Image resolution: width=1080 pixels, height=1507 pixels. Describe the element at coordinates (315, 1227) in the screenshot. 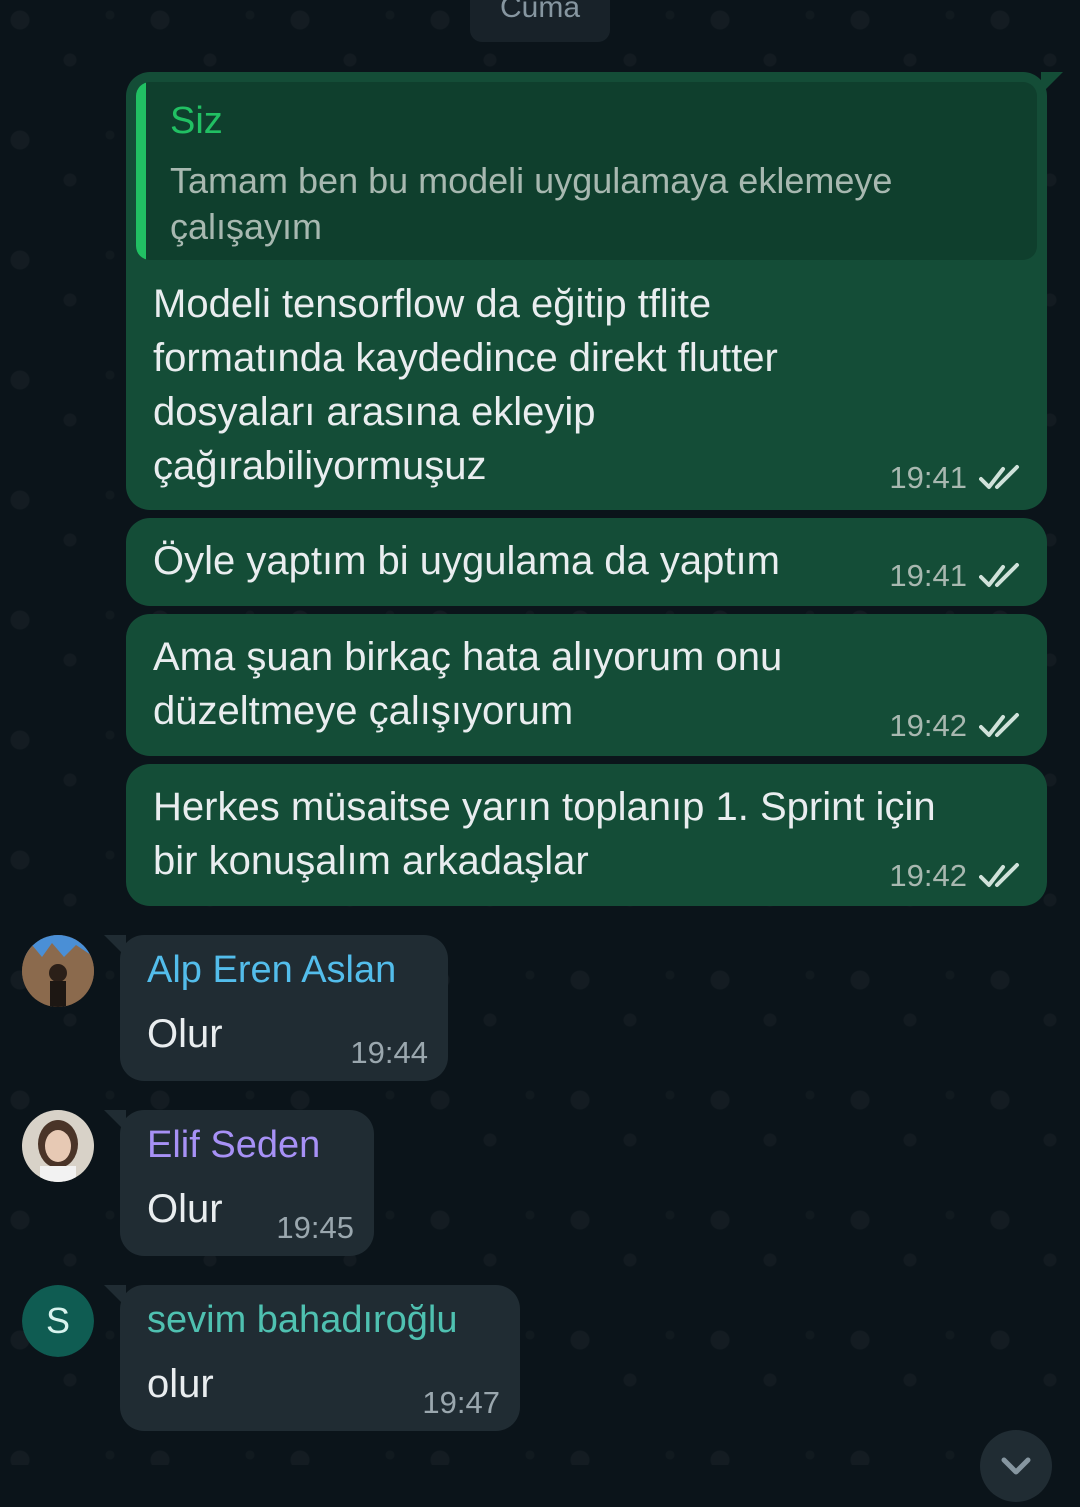

I see `message-time: 19:45` at that location.